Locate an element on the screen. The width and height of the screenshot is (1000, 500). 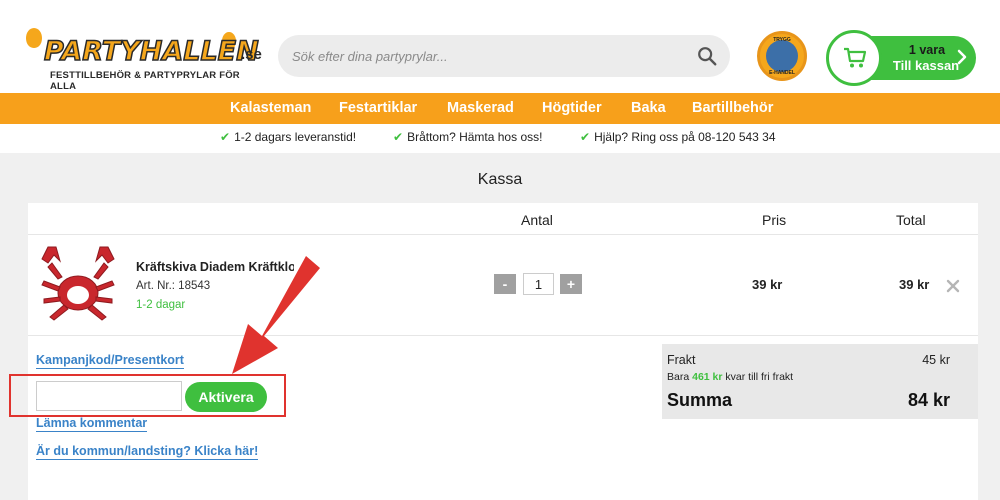
free-shipping-prefix: Bara is located at coordinates (678, 377).